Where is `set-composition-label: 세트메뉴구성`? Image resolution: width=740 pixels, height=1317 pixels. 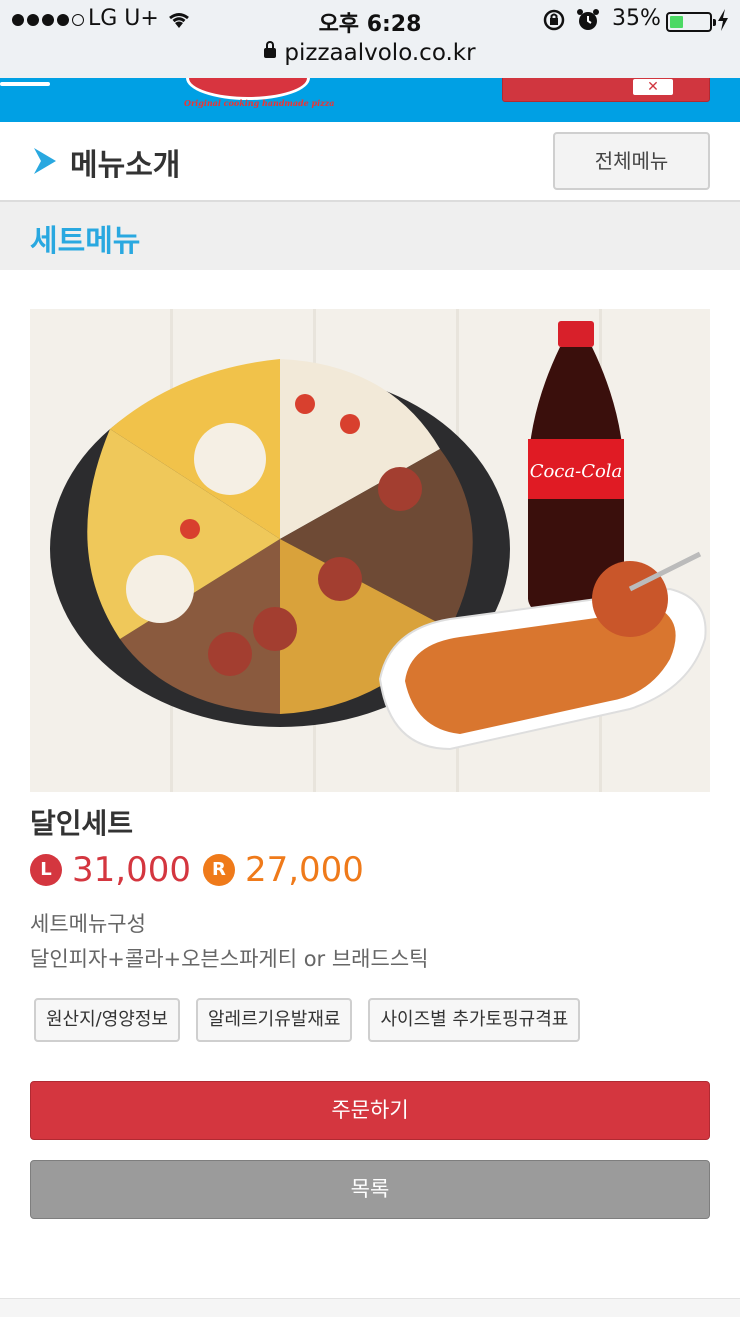
set-composition-label: 세트메뉴구성 is located at coordinates (88, 924).